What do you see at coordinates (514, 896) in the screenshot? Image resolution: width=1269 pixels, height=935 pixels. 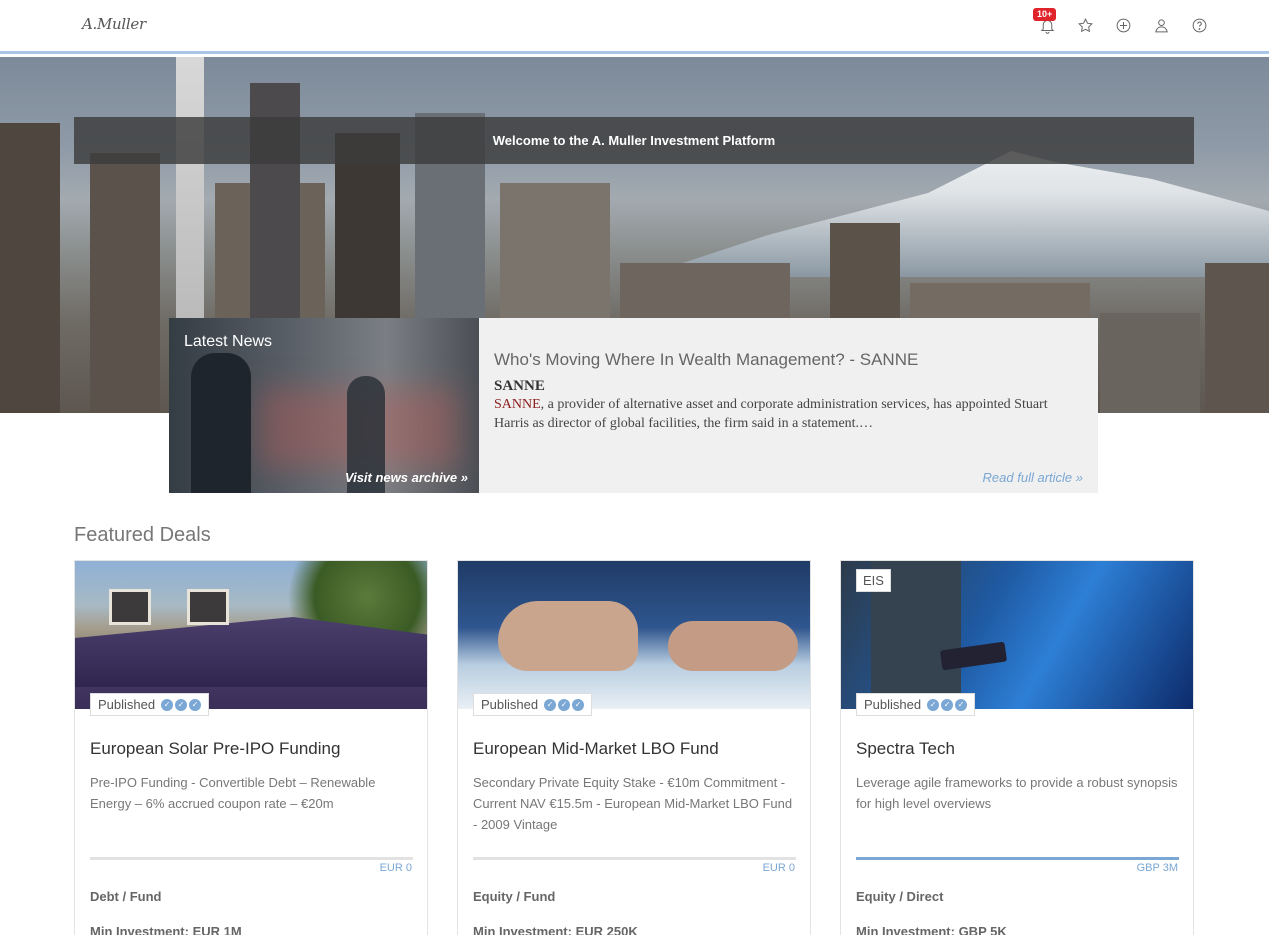 I see `deal-type: Equity / Fund` at bounding box center [514, 896].